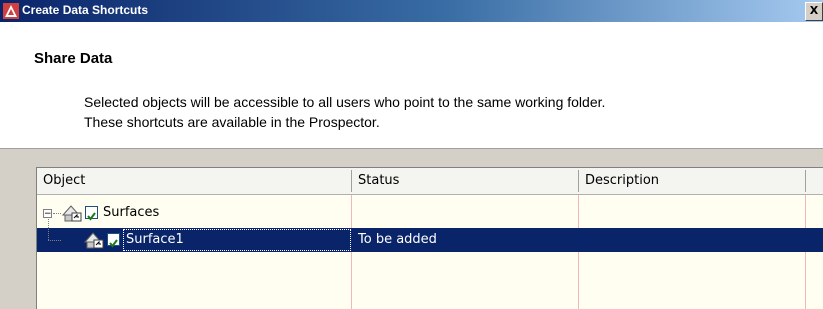 This screenshot has height=309, width=823. Describe the element at coordinates (430, 213) in the screenshot. I see `table-row: − Surfaces` at that location.